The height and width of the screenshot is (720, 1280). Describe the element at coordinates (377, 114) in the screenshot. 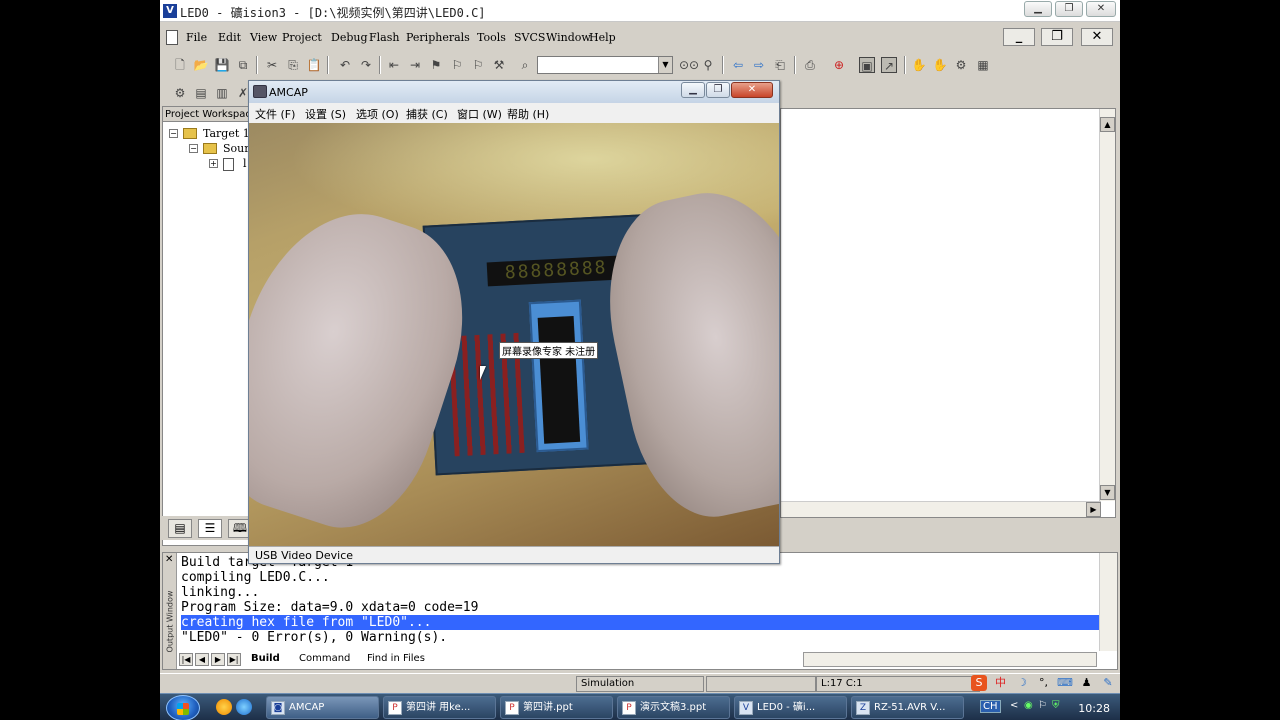

I see `amcap-menu-options: 选项 (O)` at that location.